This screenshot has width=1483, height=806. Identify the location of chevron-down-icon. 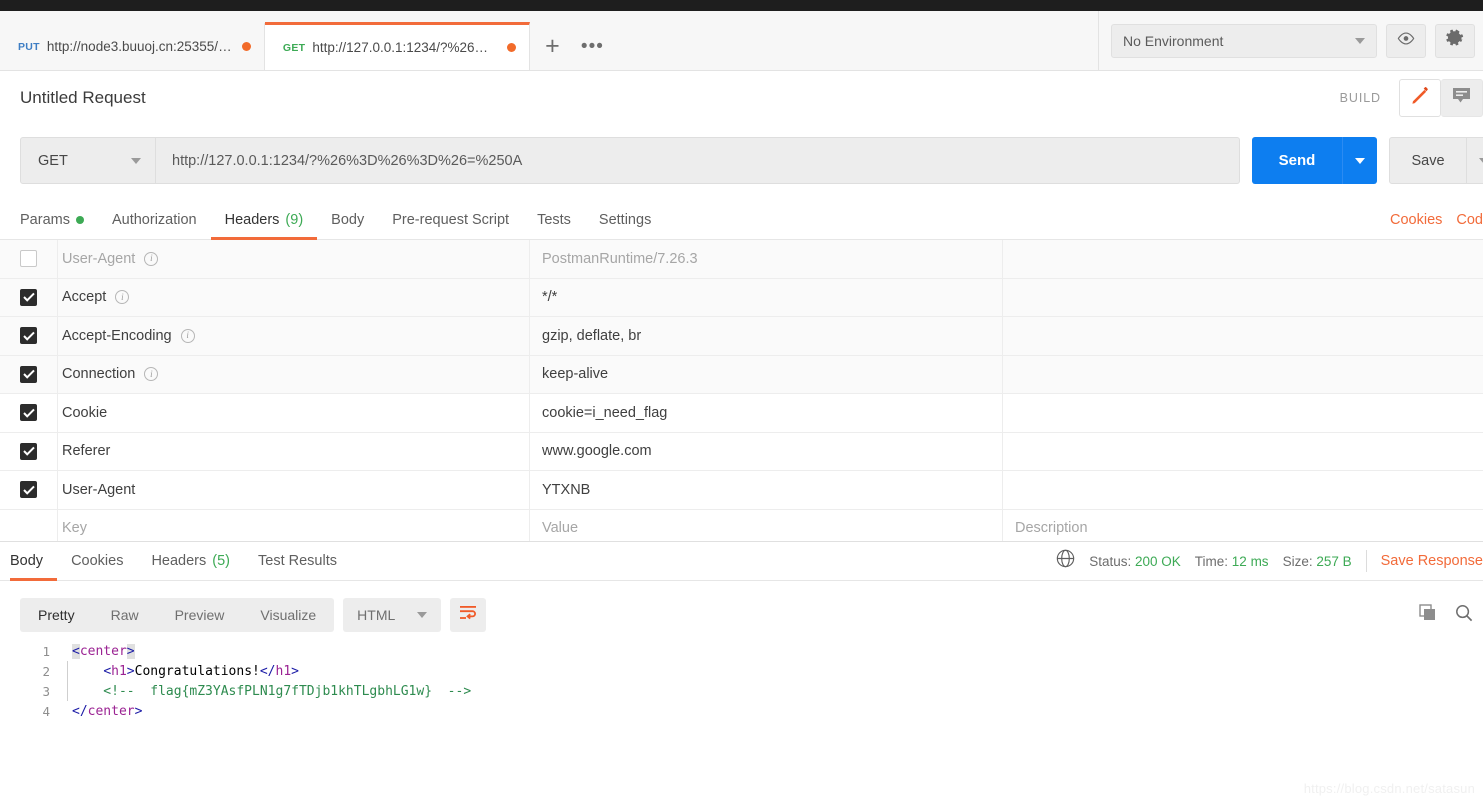
(1360, 40).